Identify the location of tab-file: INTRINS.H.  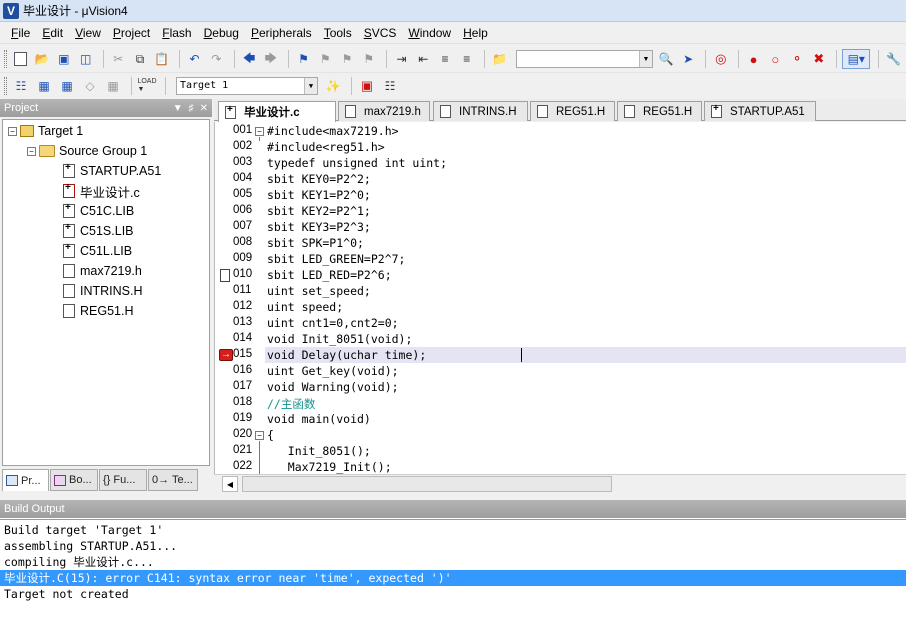
(480, 111).